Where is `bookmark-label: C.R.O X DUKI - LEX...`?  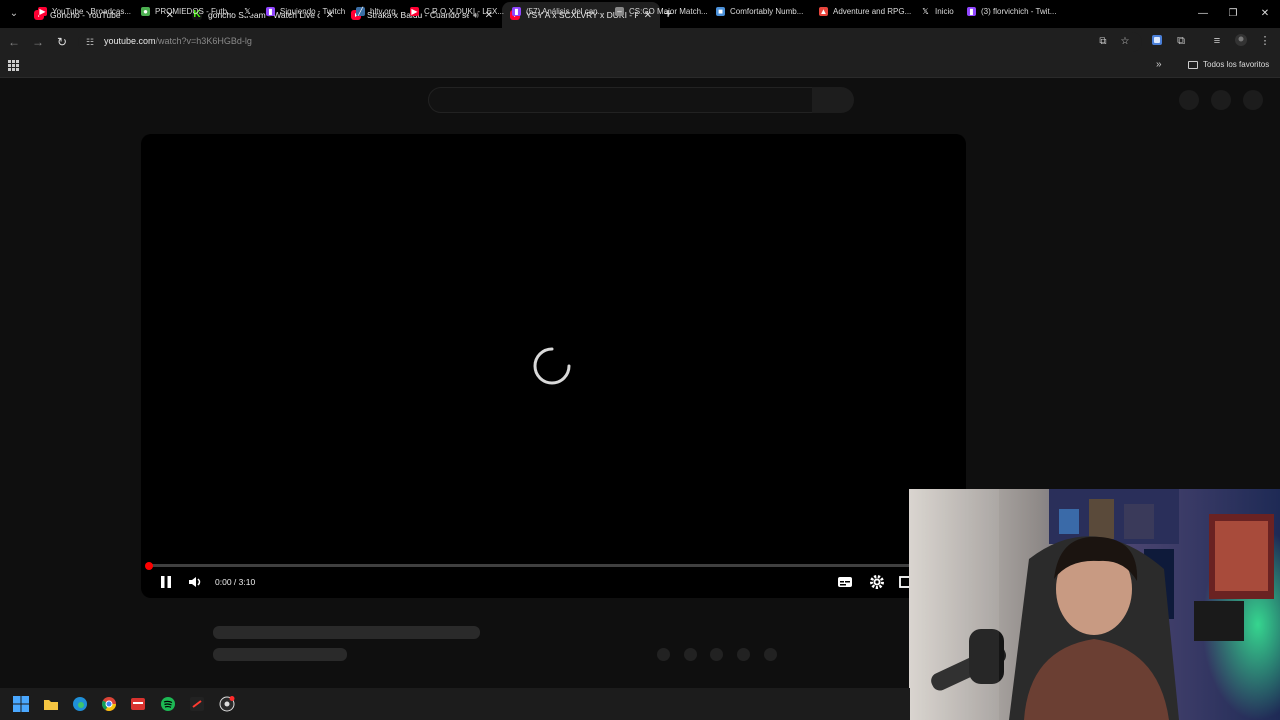
bookmark-label: C.R.O X DUKI - LEX... is located at coordinates (464, 11).